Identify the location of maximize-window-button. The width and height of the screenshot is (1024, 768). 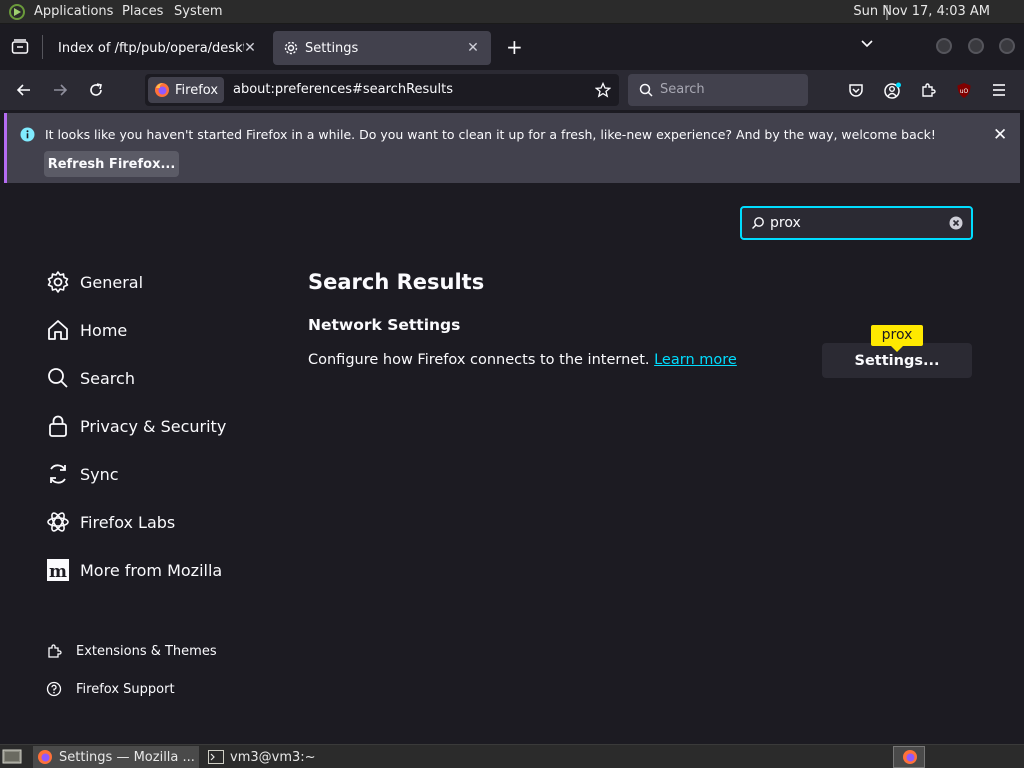
(976, 46).